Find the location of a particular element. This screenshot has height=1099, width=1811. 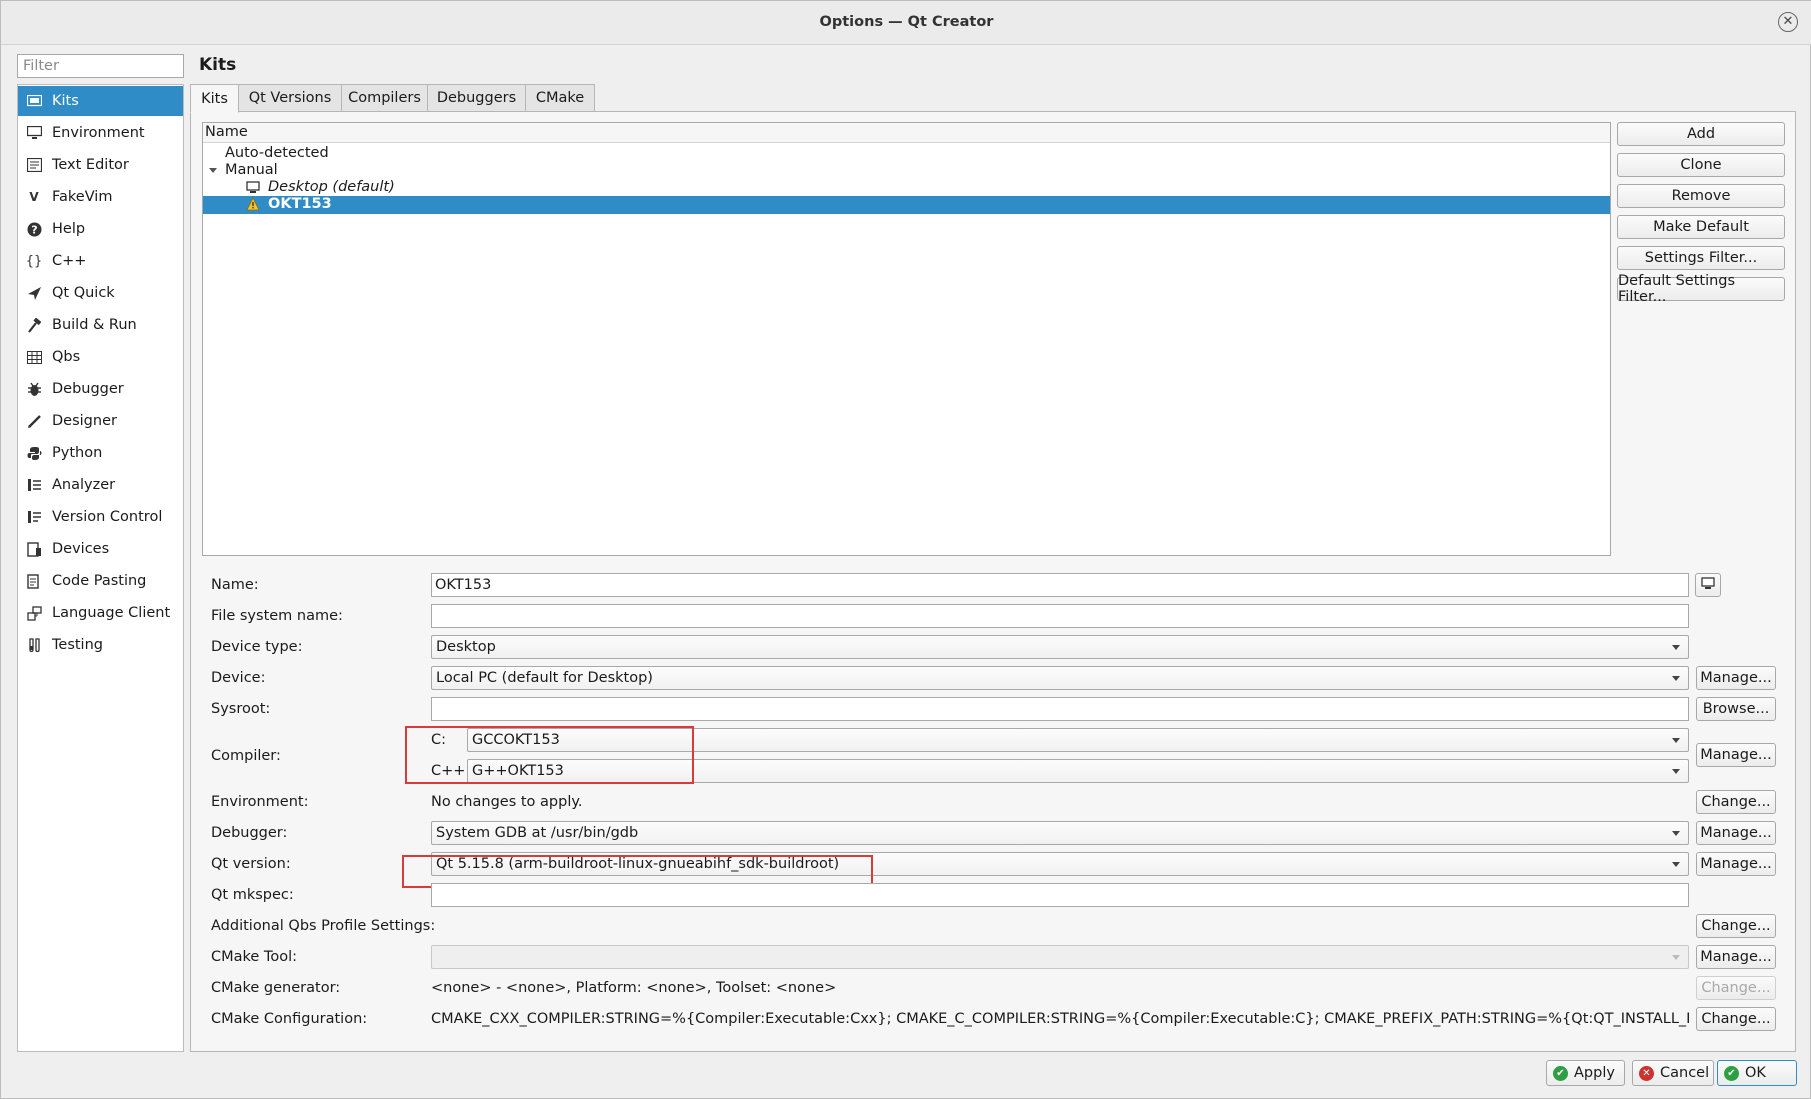

window-title: Options — Qt Creator is located at coordinates (906, 22).